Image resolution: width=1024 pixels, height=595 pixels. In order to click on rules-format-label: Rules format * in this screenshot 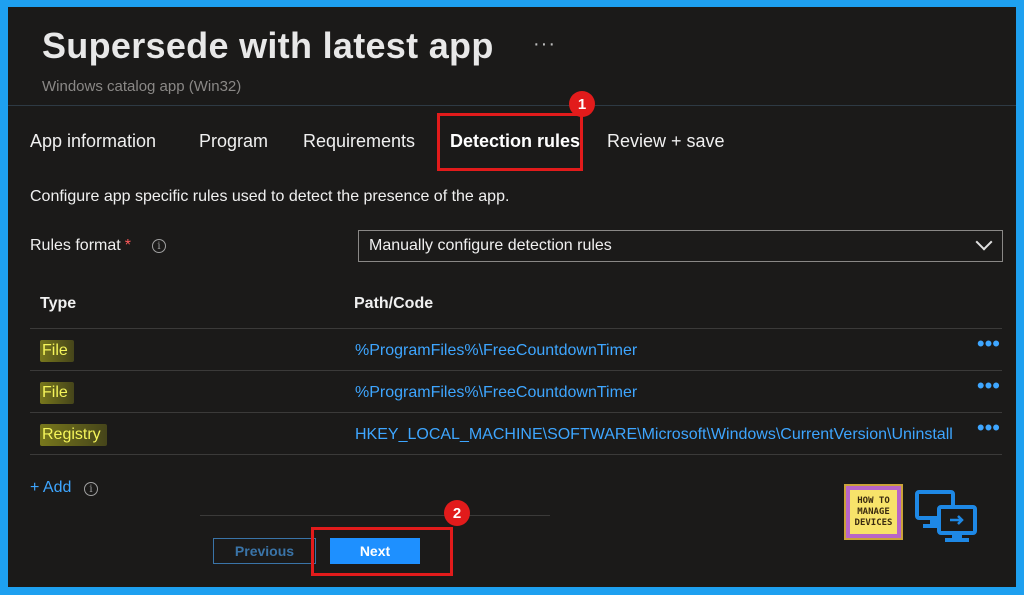, I will do `click(80, 246)`.